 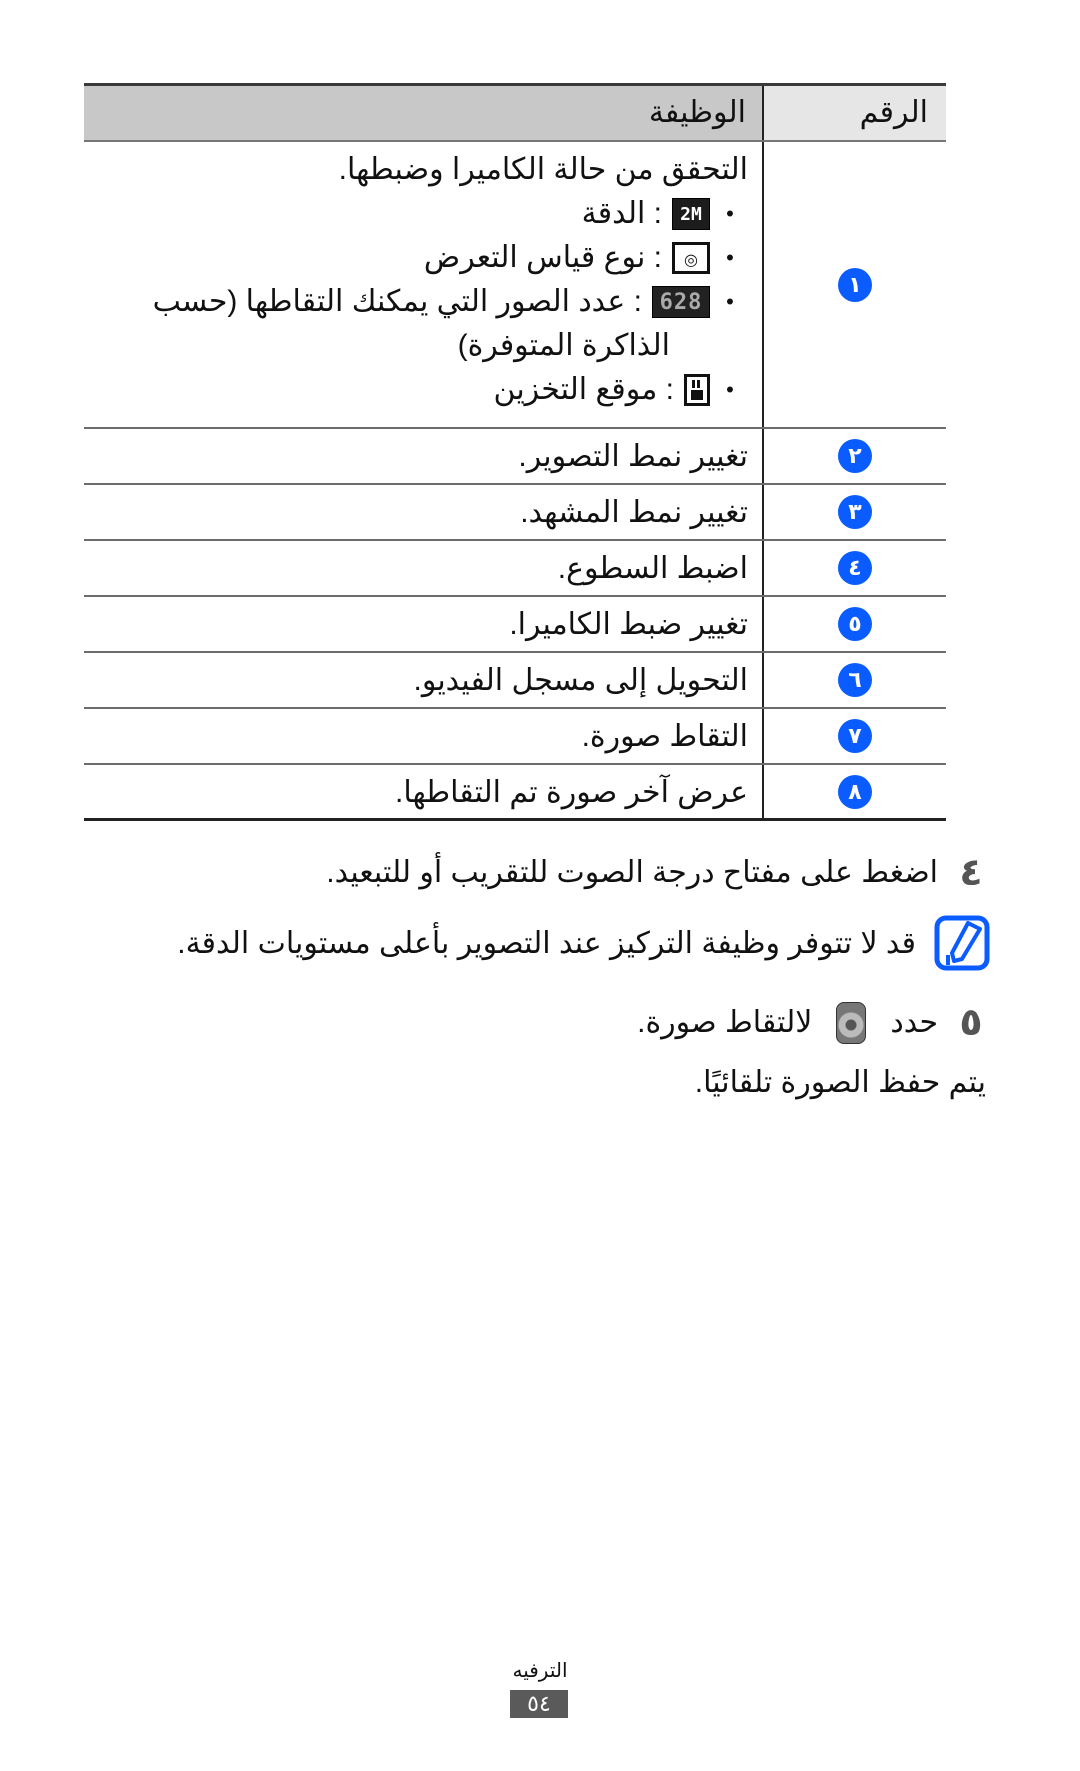 I want to click on table-row: ٢ تغيير نمط التصوير., so click(x=515, y=457).